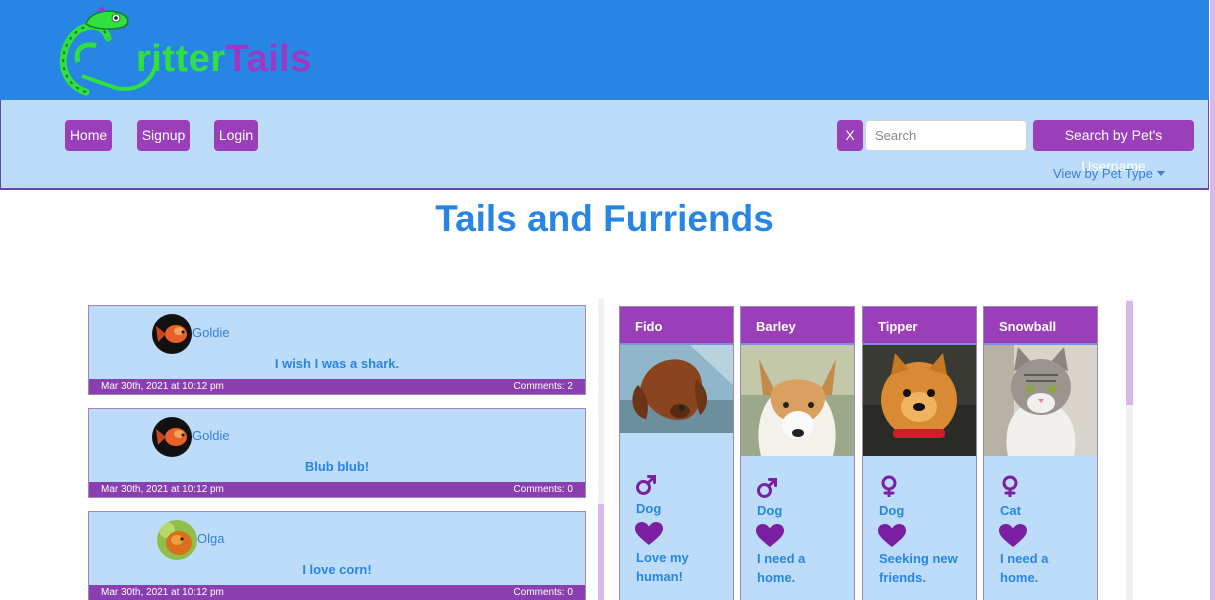 The height and width of the screenshot is (600, 1215). What do you see at coordinates (797, 400) in the screenshot?
I see `white-dog-photo` at bounding box center [797, 400].